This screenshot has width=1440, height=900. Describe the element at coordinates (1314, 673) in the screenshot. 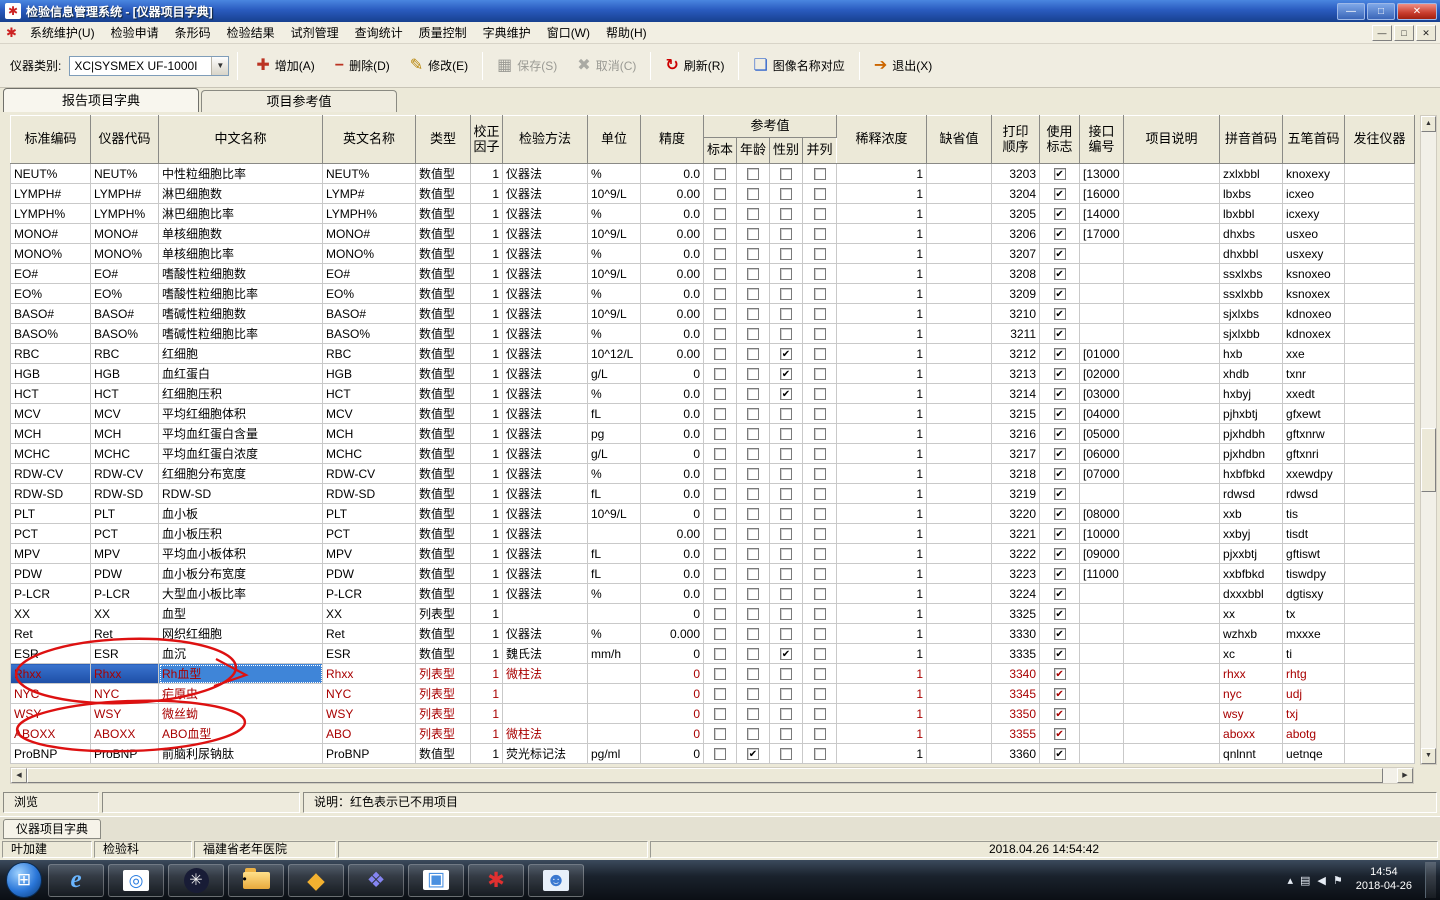

I see `cell-wubi-code: rhtg` at that location.